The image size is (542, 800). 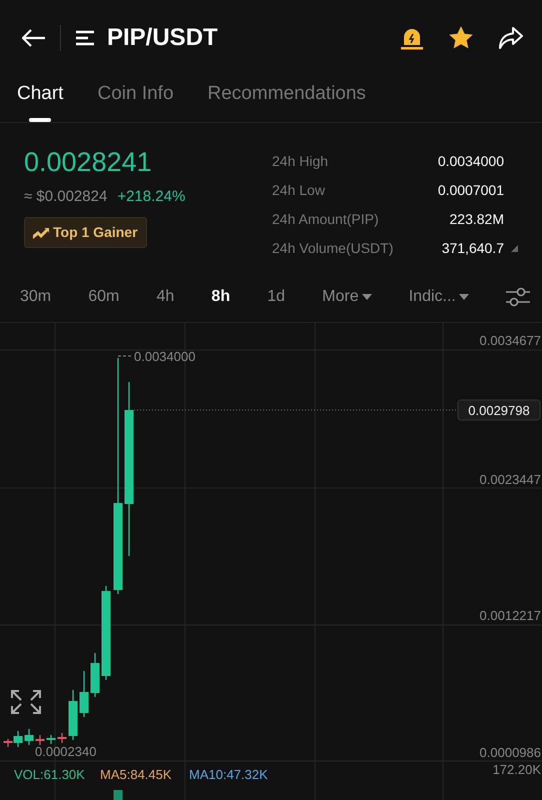 What do you see at coordinates (228, 774) in the screenshot?
I see `volume-legend-label: MA10:47.32K` at bounding box center [228, 774].